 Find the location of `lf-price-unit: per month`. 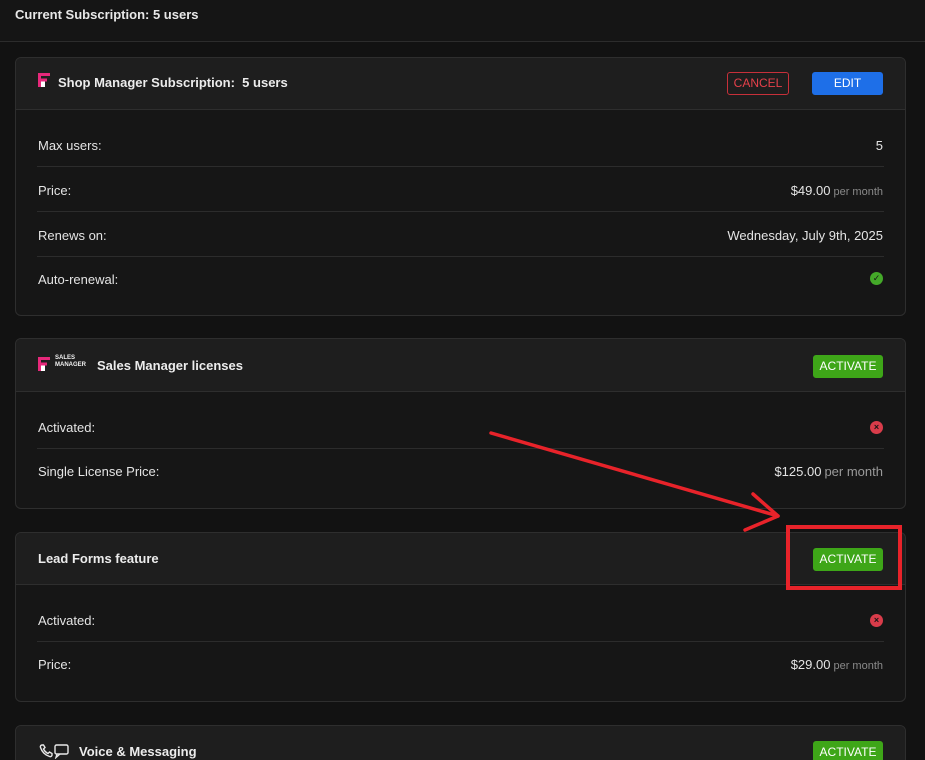

lf-price-unit: per month is located at coordinates (858, 666).